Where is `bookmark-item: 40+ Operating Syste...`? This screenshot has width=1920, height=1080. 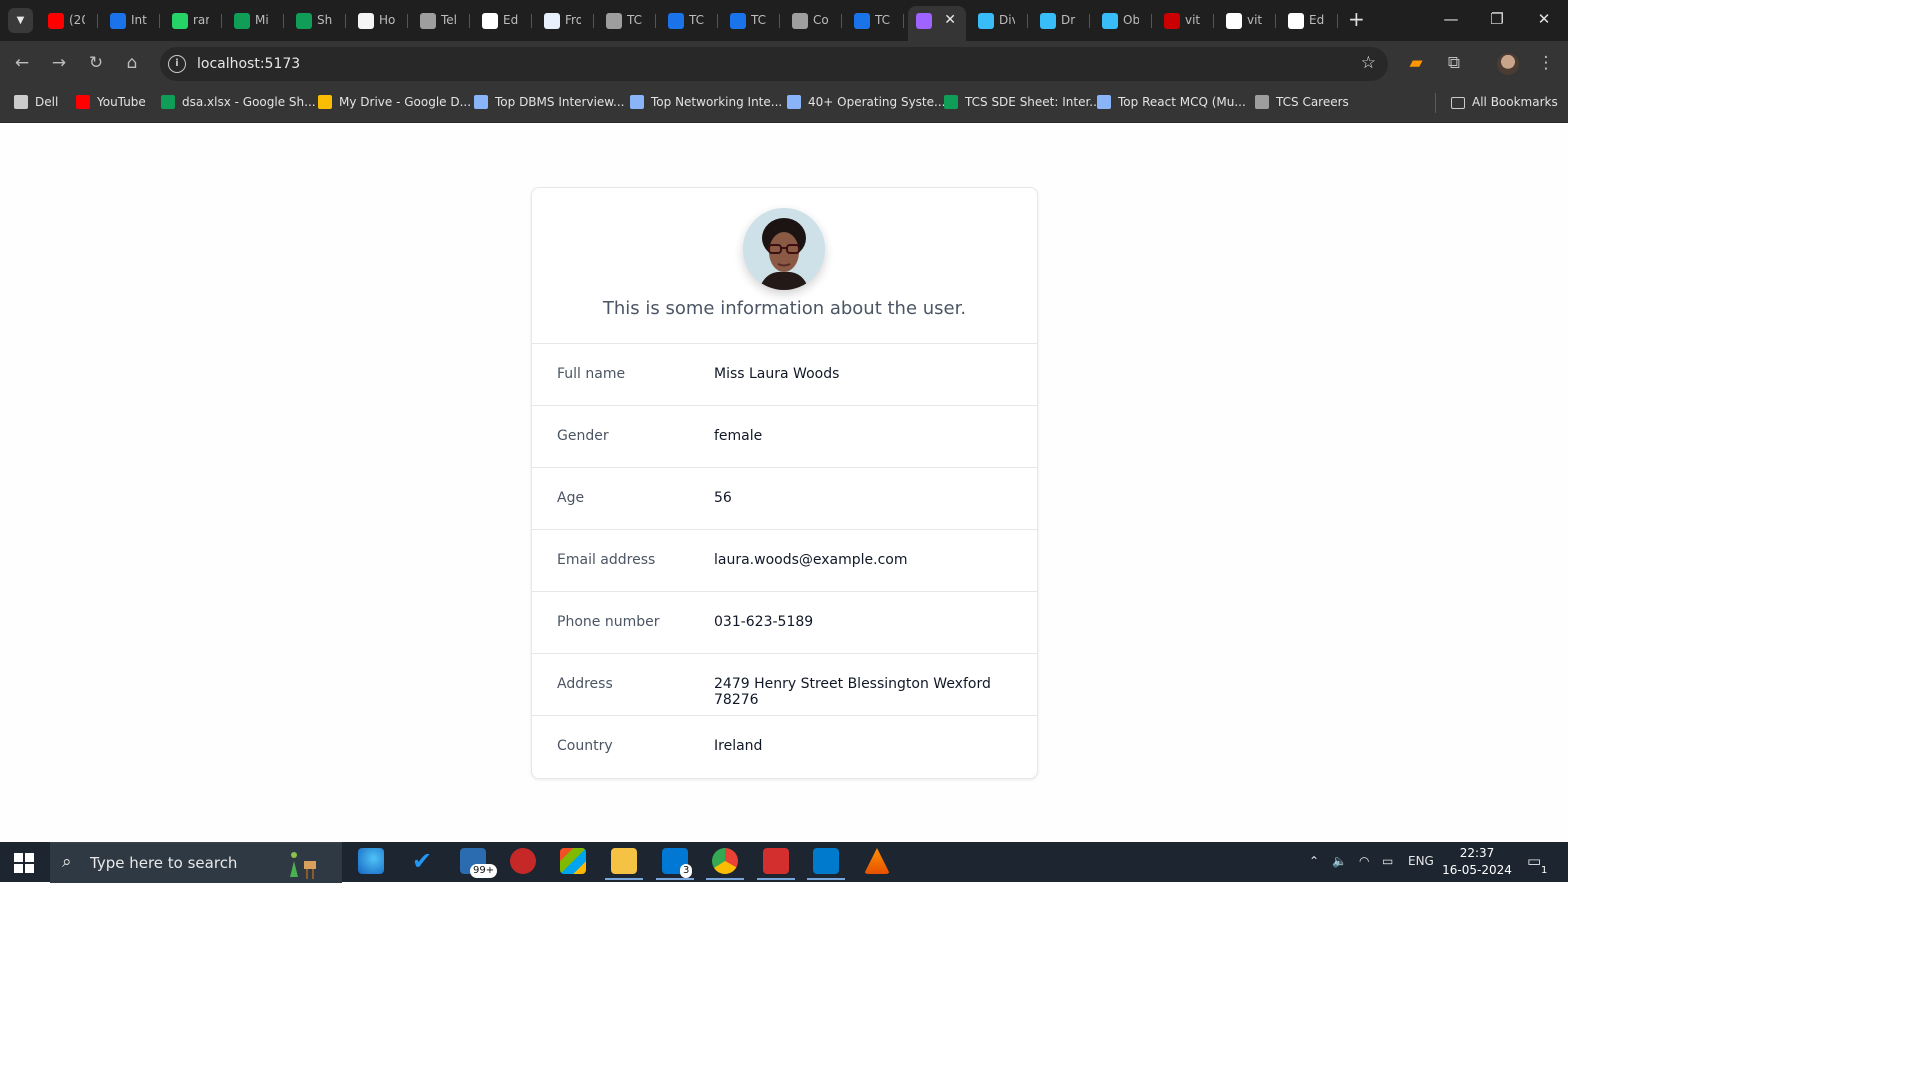
bookmark-item: 40+ Operating Syste... is located at coordinates (866, 102).